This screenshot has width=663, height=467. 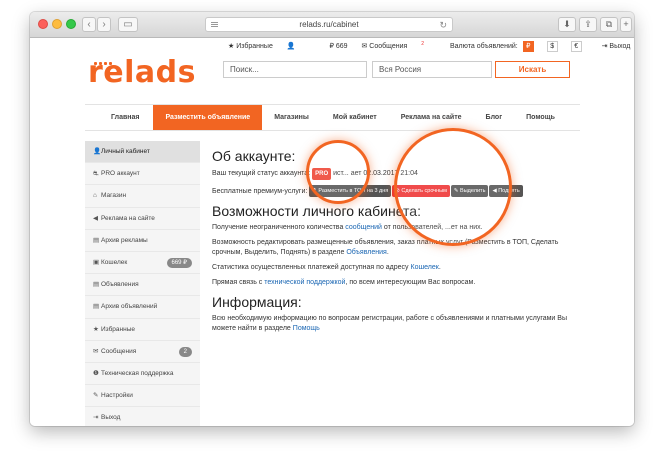 I want to click on wrench-icon: ✎, so click(x=96, y=396).